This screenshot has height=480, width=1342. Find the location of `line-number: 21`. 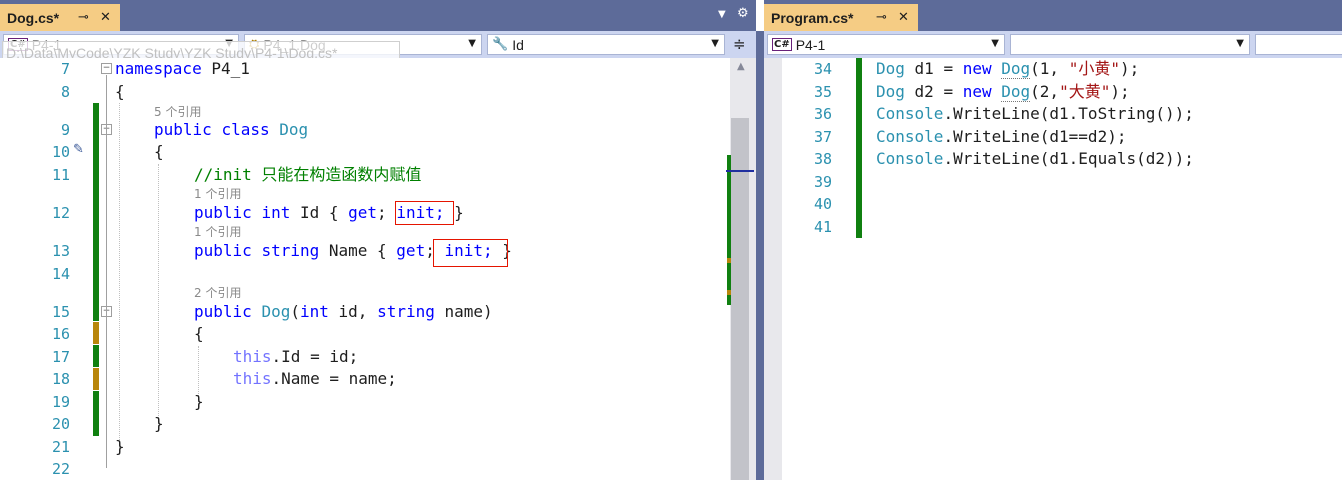

line-number: 21 is located at coordinates (60, 447).